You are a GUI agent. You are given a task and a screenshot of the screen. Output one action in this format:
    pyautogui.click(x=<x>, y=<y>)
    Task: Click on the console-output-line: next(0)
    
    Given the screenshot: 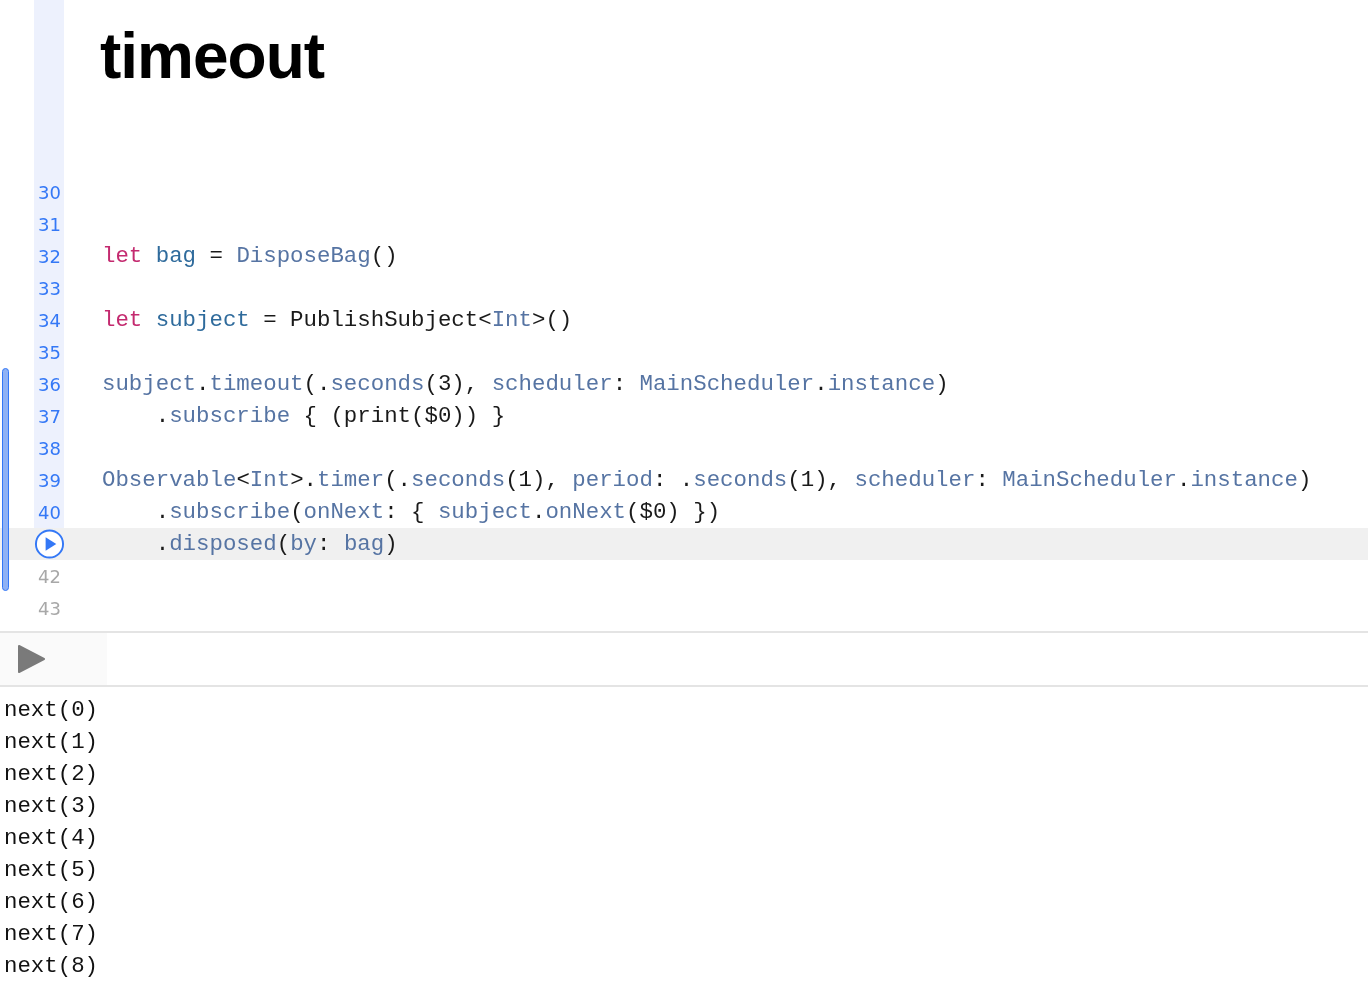 What is the action you would take?
    pyautogui.click(x=51, y=710)
    